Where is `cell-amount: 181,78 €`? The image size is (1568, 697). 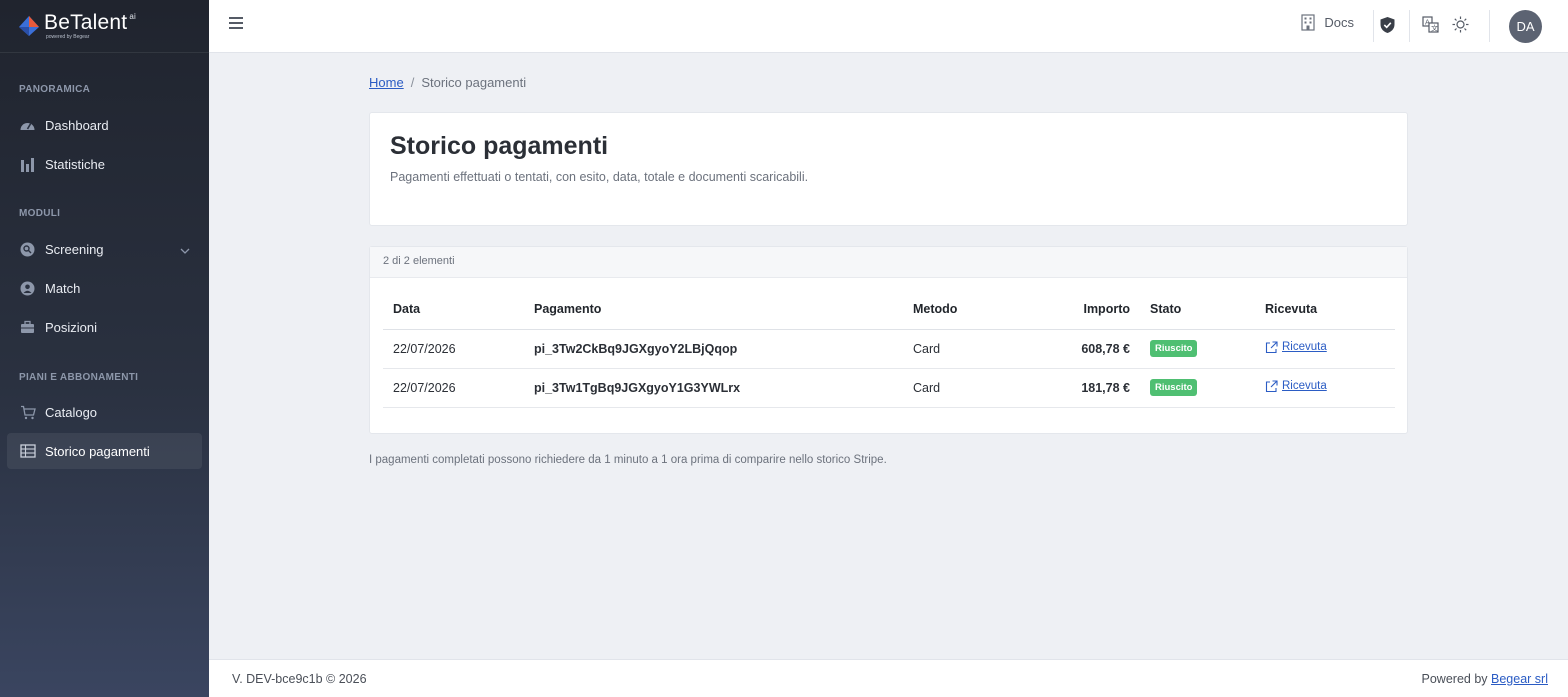
cell-amount: 181,78 € is located at coordinates (1081, 388).